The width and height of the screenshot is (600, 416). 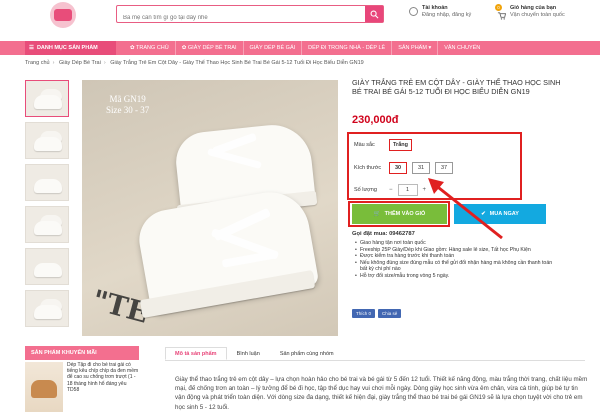 I want to click on account-sub: Đăng nhập, đăng ký, so click(x=447, y=15).